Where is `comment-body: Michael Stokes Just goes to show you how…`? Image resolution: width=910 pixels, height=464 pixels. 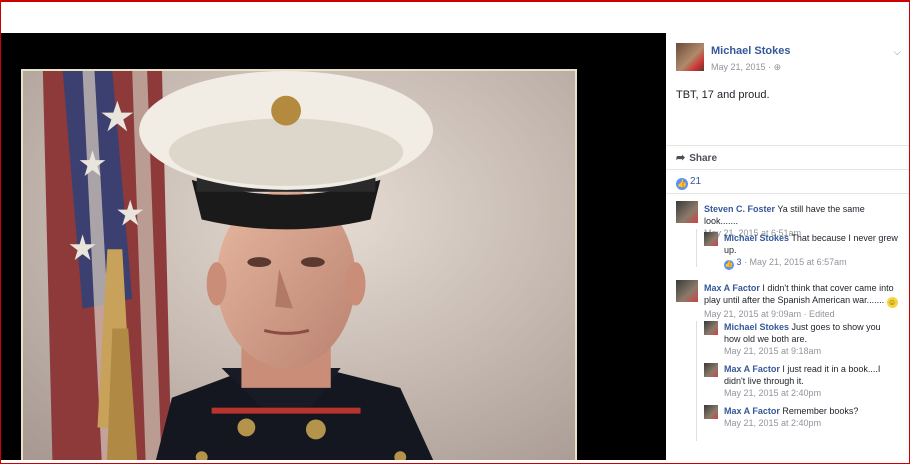
comment-body: Michael Stokes Just goes to show you how… is located at coordinates (811, 339).